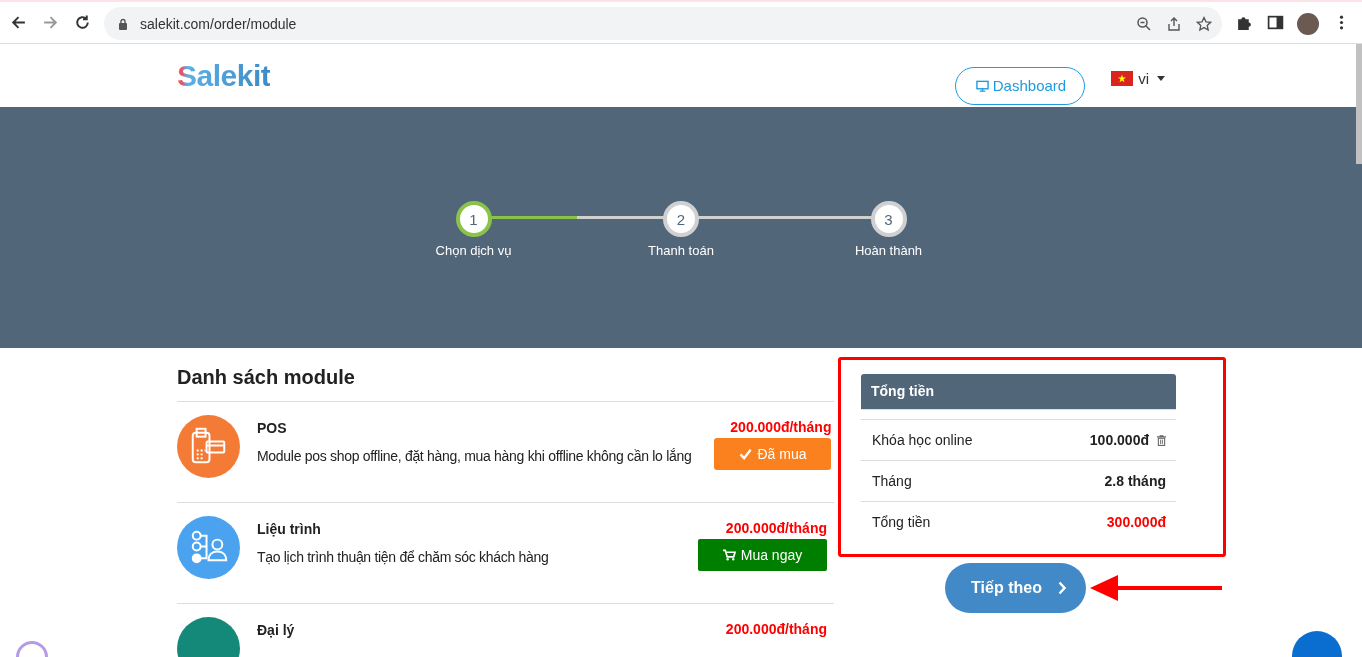  Describe the element at coordinates (82, 22) in the screenshot. I see `reload-icon` at that location.